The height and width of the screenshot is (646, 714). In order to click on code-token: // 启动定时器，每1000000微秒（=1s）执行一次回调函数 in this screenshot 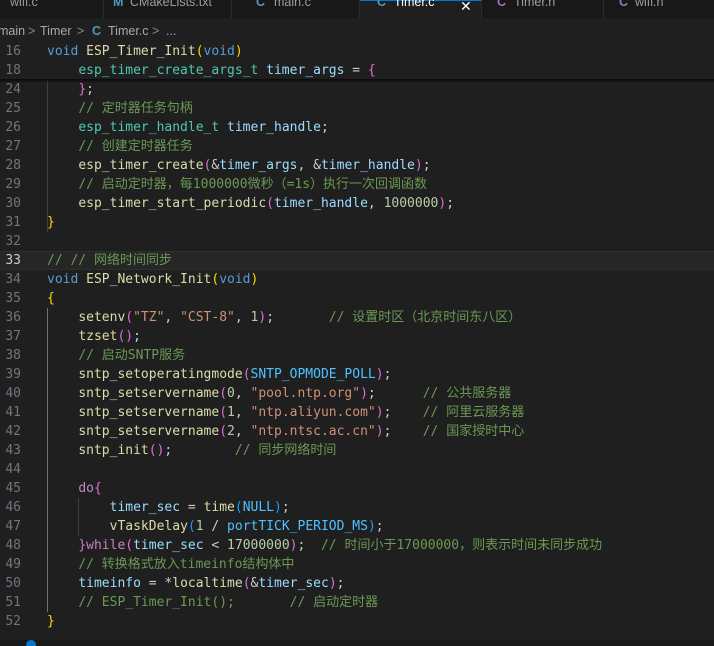, I will do `click(253, 184)`.